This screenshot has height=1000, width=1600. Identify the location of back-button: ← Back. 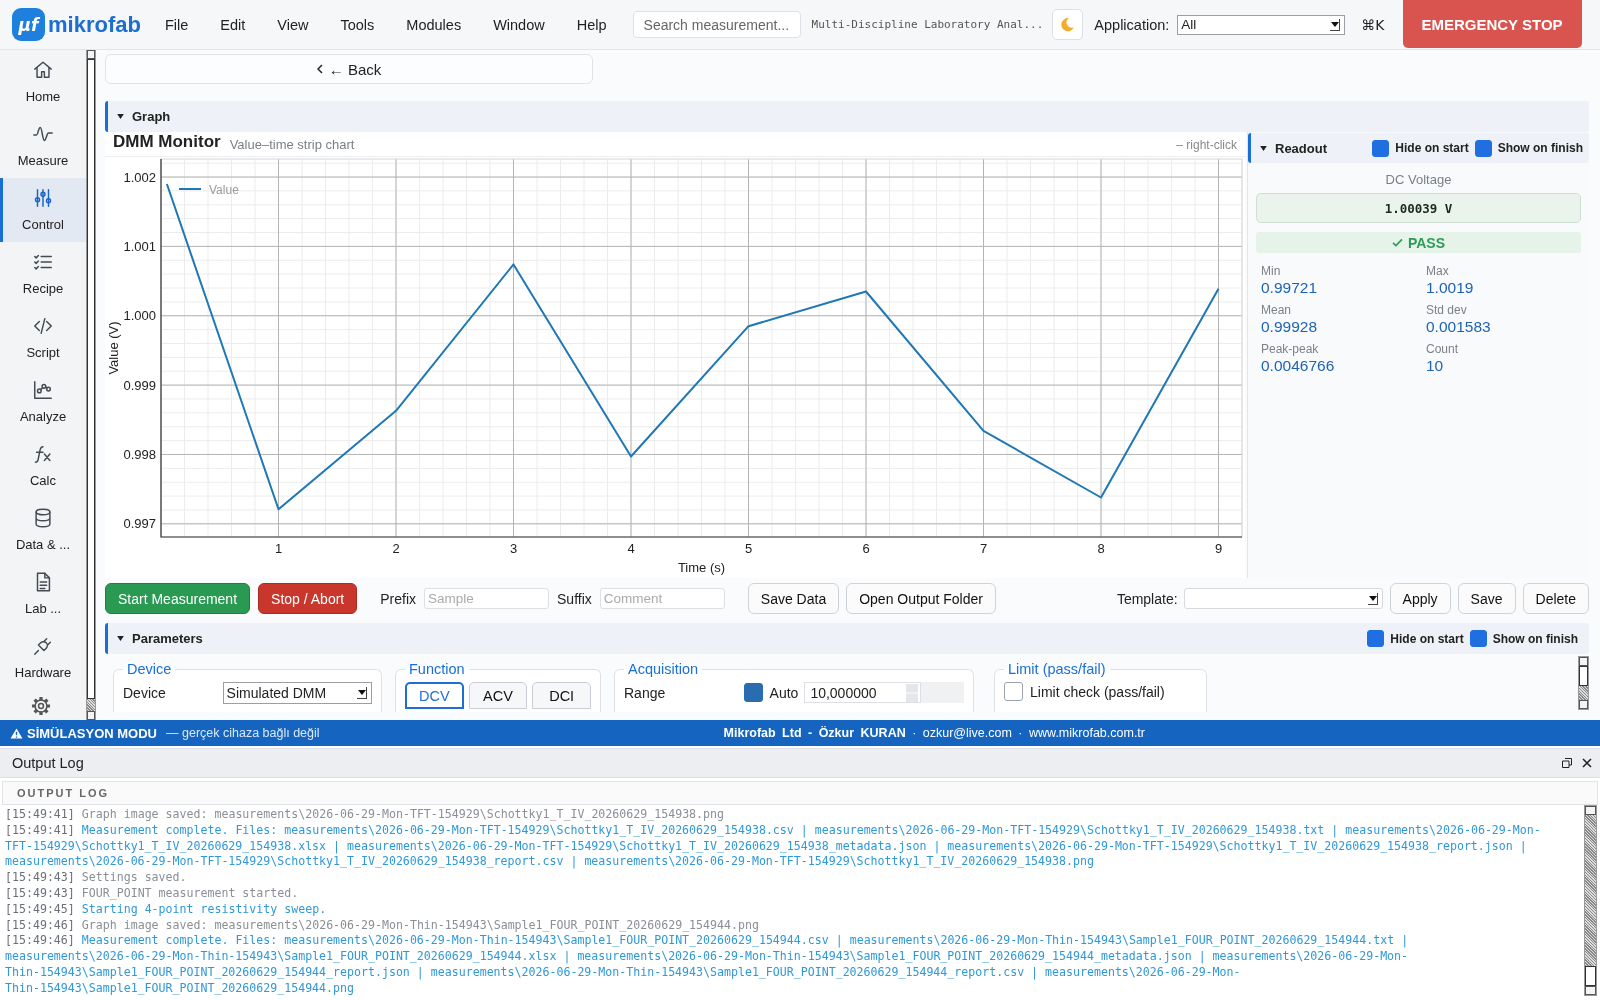
(349, 69).